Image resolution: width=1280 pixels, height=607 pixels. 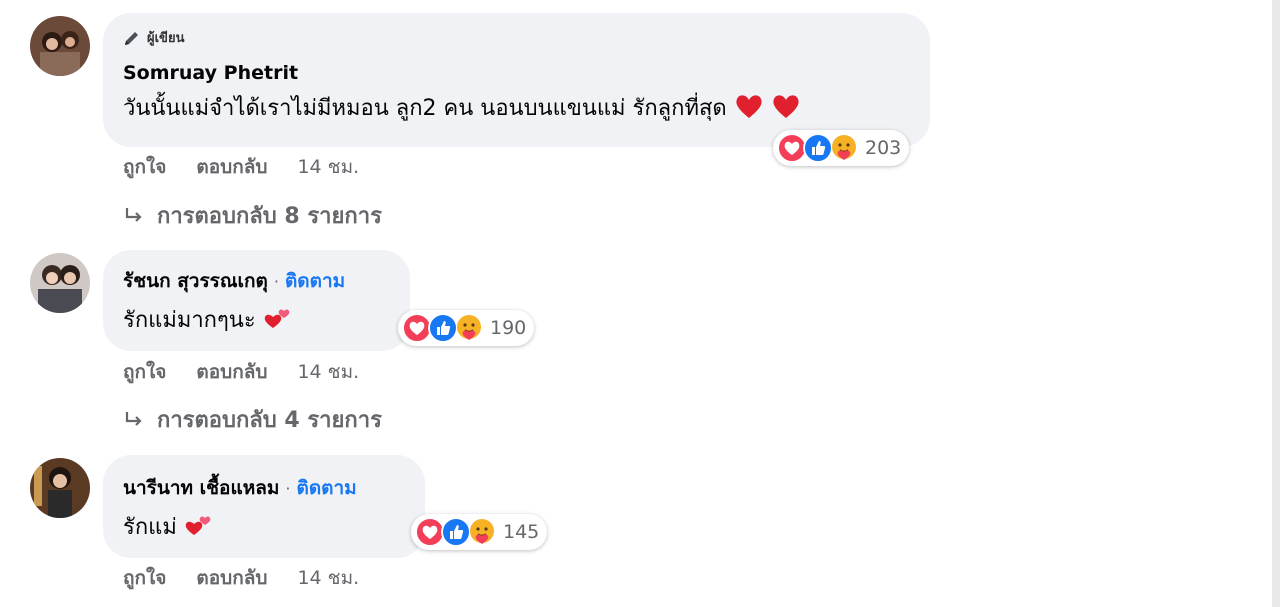 I want to click on pencil-icon, so click(x=132, y=38).